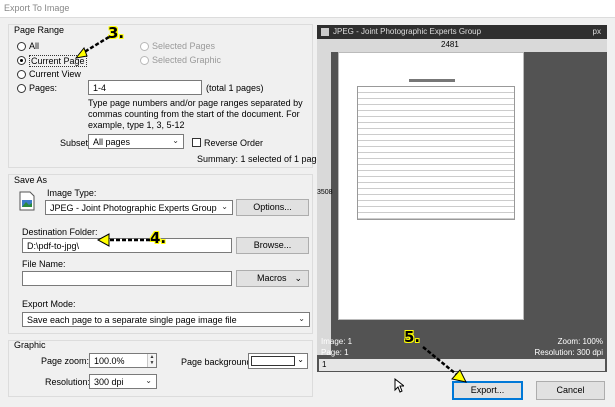 The image size is (615, 407). Describe the element at coordinates (158, 238) in the screenshot. I see `annotation-step-4: 4.` at that location.